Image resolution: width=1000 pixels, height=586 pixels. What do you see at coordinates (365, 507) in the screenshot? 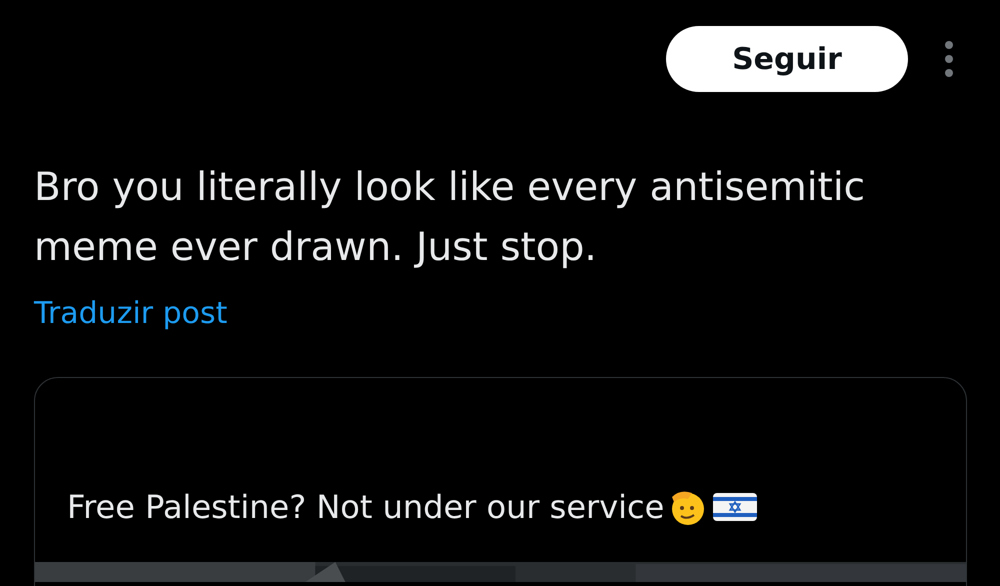
I see `quoted-post-text: Free Palestine? Not under our service` at bounding box center [365, 507].